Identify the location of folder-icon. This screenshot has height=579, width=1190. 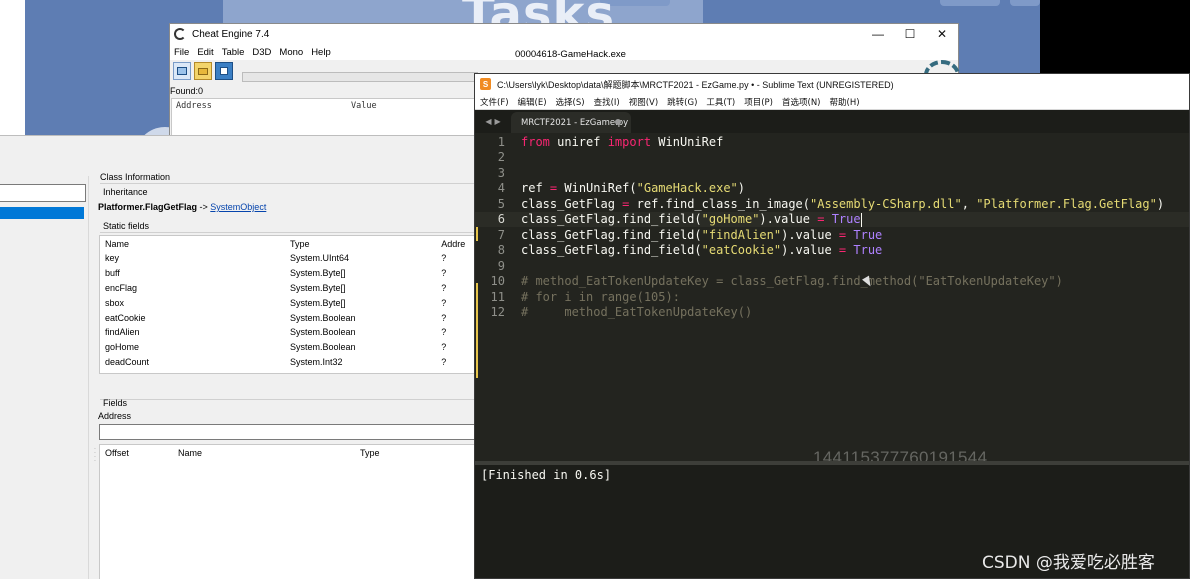
(203, 71).